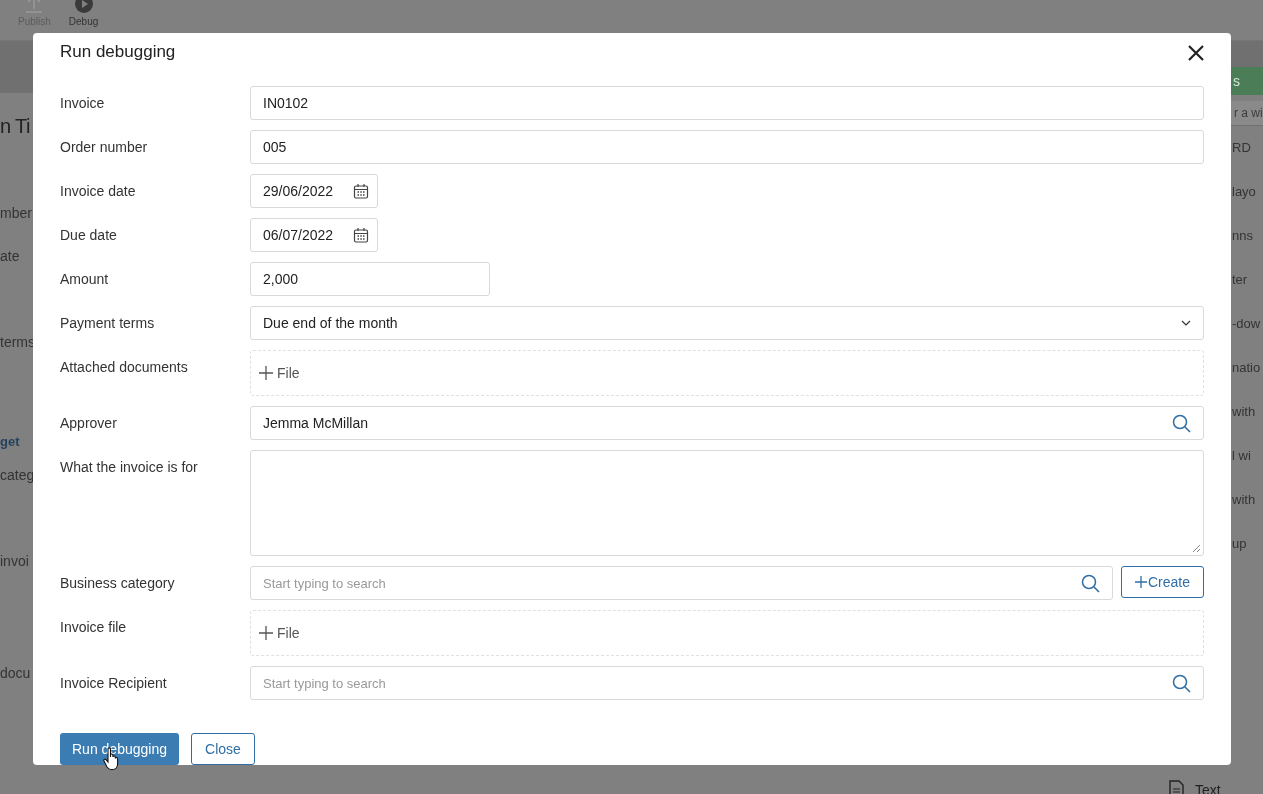  Describe the element at coordinates (15, 561) in the screenshot. I see `field-label: invoi` at that location.